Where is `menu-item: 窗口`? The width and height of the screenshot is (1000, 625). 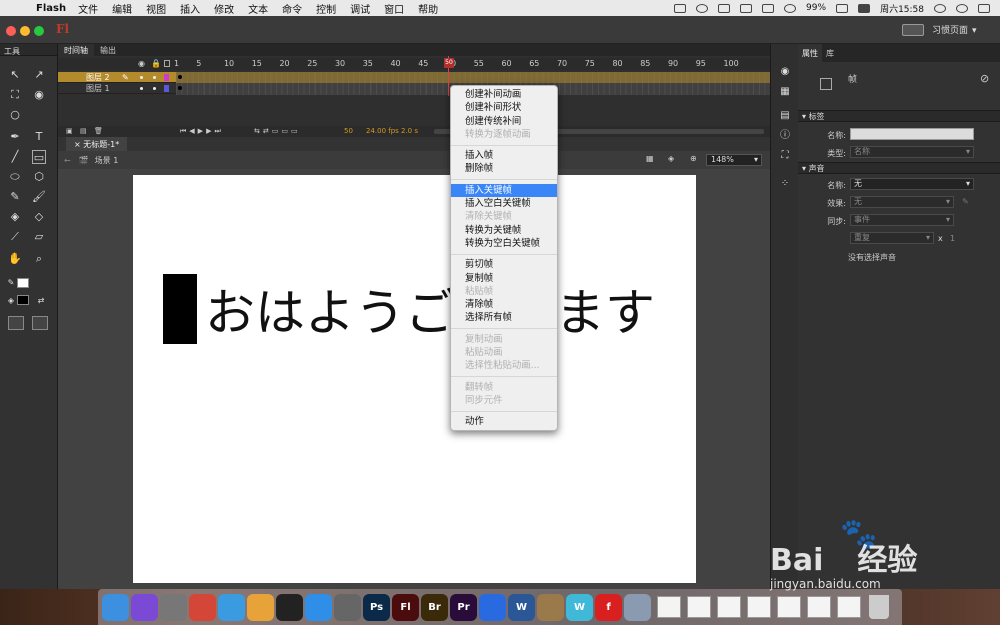
menu-item: 窗口 is located at coordinates (394, 8).